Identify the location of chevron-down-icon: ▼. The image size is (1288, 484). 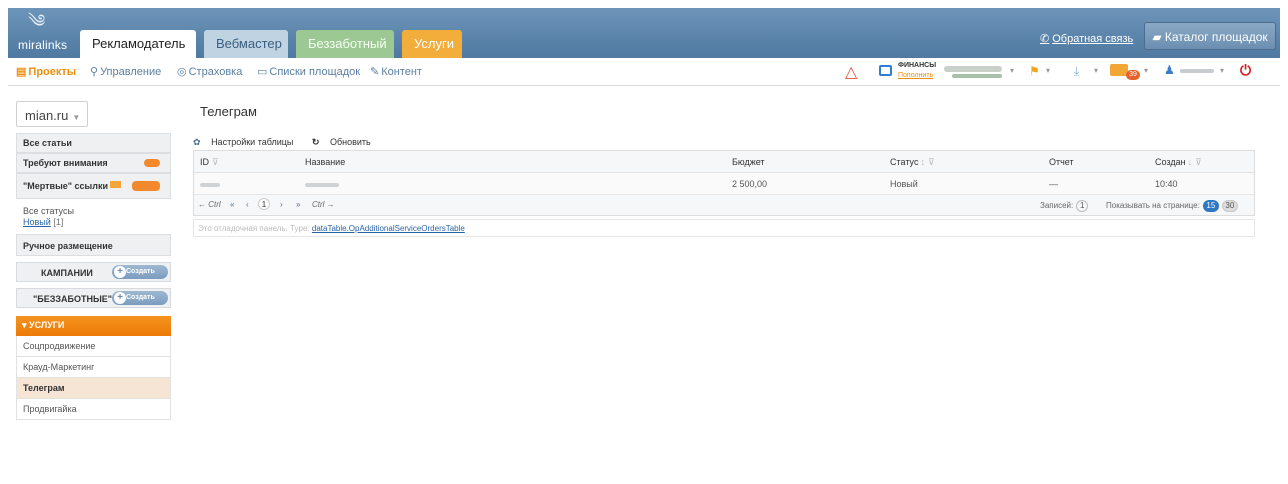
(76, 117).